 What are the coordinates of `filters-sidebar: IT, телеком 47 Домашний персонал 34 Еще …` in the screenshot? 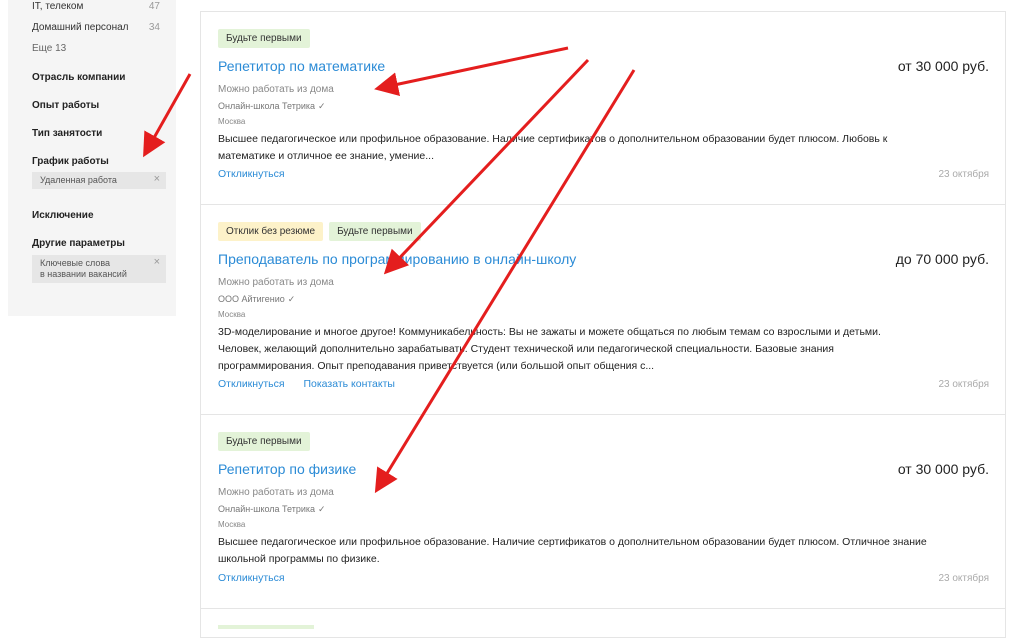 It's located at (92, 158).